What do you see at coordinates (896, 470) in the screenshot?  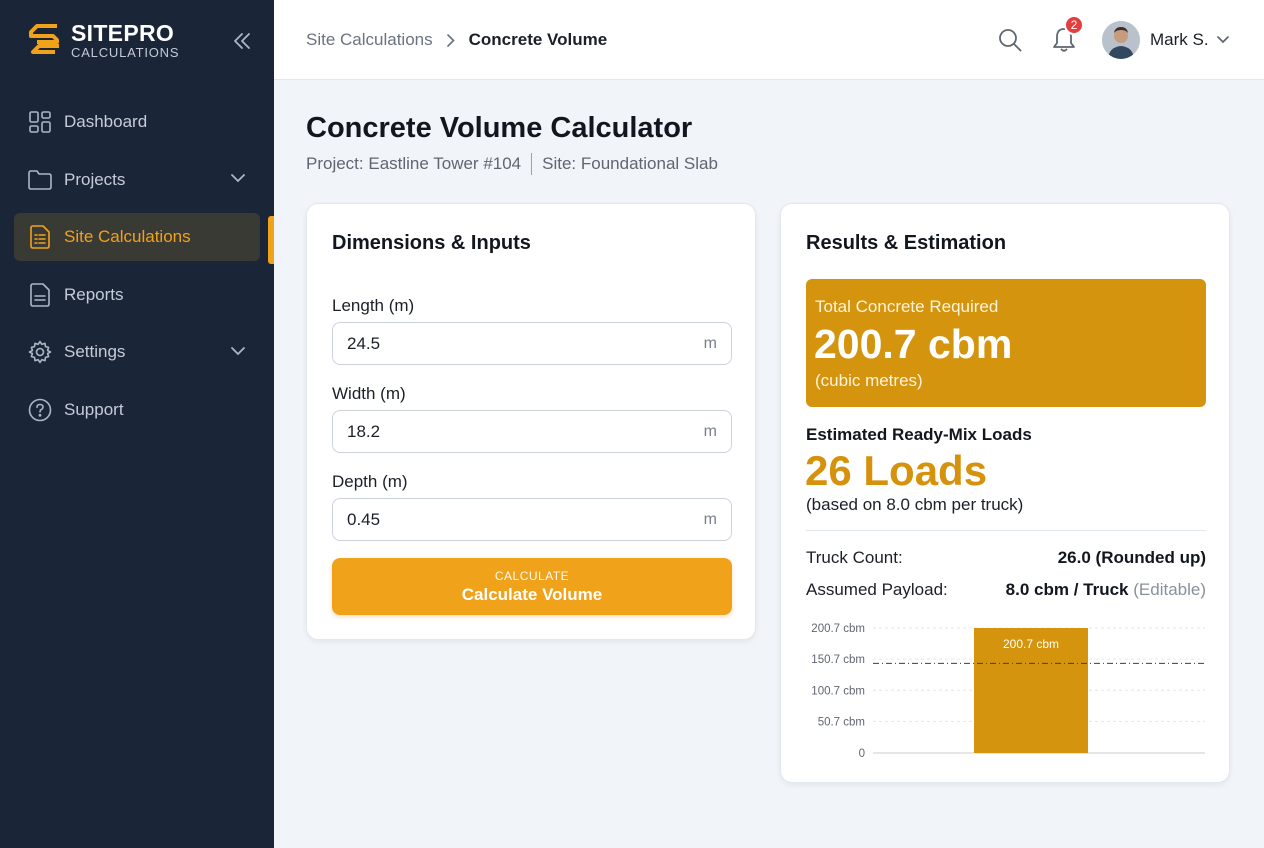 I see `loads-value: 26 Loads` at bounding box center [896, 470].